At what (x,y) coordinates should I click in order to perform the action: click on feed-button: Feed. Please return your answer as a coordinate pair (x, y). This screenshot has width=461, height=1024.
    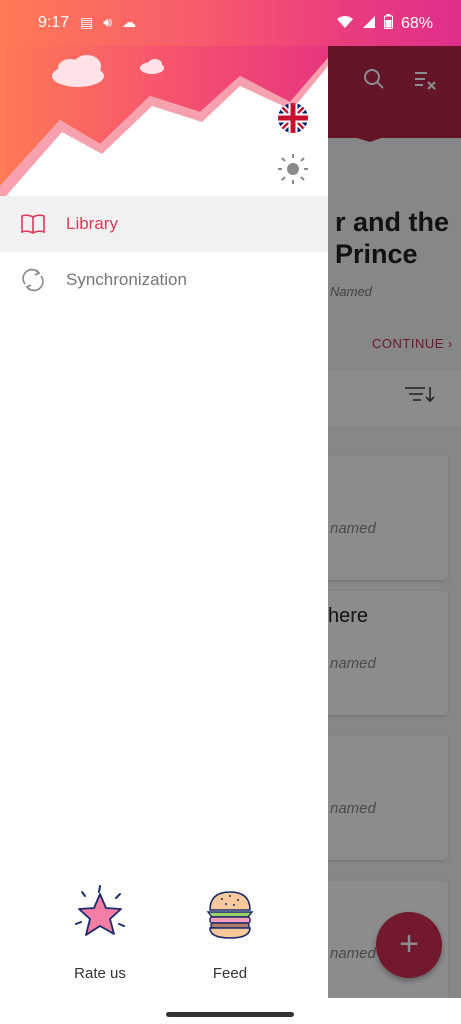
    Looking at the image, I should click on (230, 933).